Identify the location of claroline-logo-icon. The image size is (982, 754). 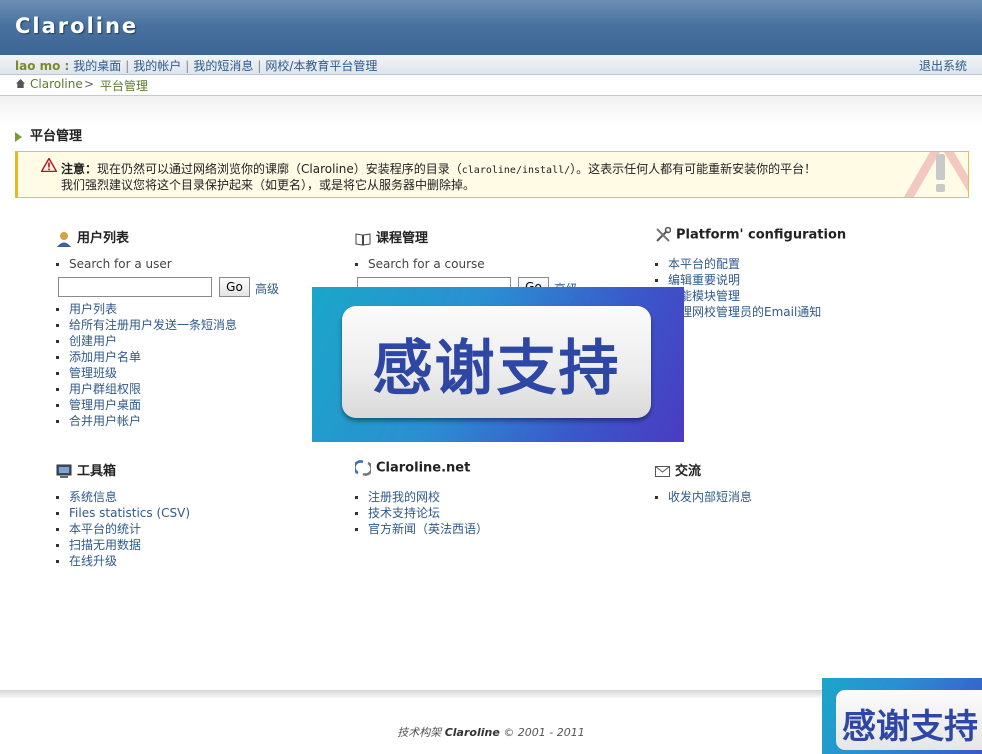
(363, 468).